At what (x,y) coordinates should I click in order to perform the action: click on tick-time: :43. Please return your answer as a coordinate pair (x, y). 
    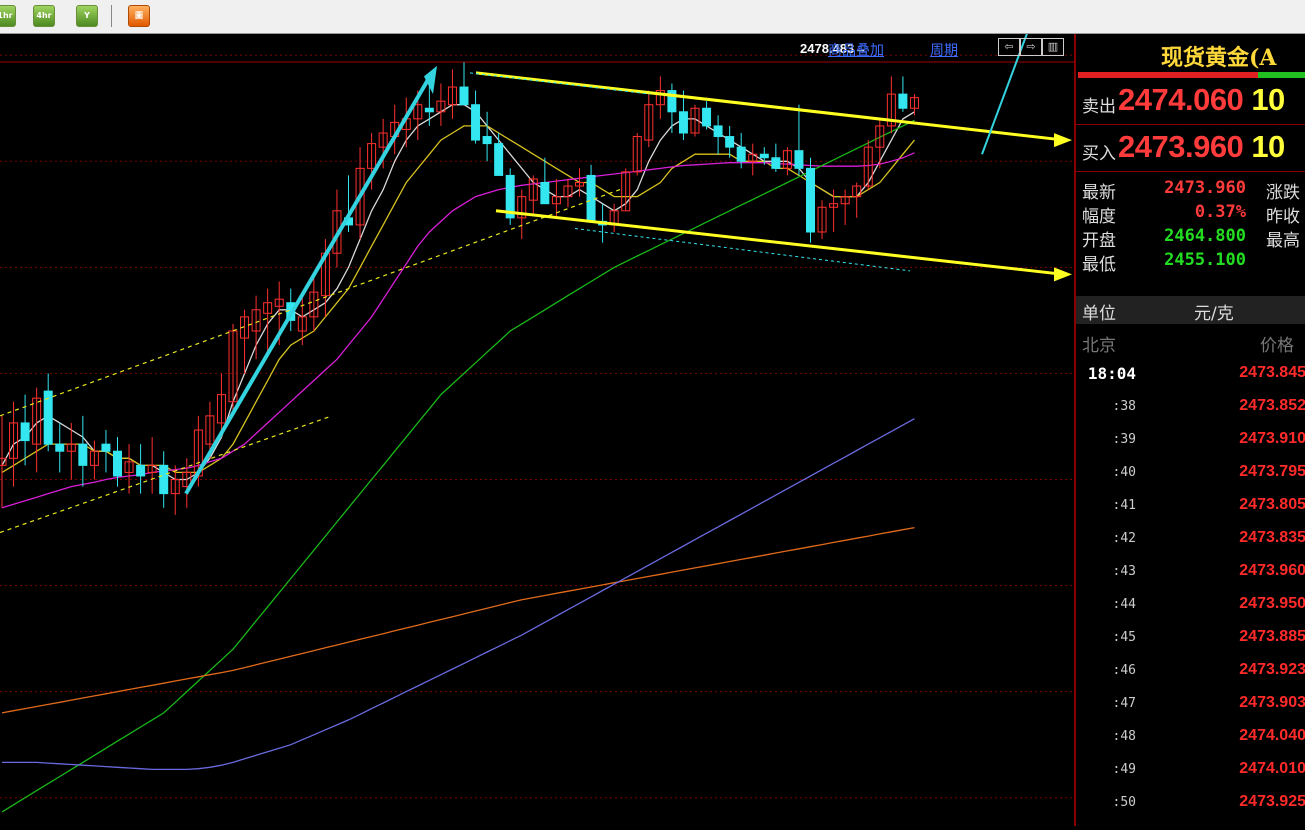
    Looking at the image, I should click on (1124, 571).